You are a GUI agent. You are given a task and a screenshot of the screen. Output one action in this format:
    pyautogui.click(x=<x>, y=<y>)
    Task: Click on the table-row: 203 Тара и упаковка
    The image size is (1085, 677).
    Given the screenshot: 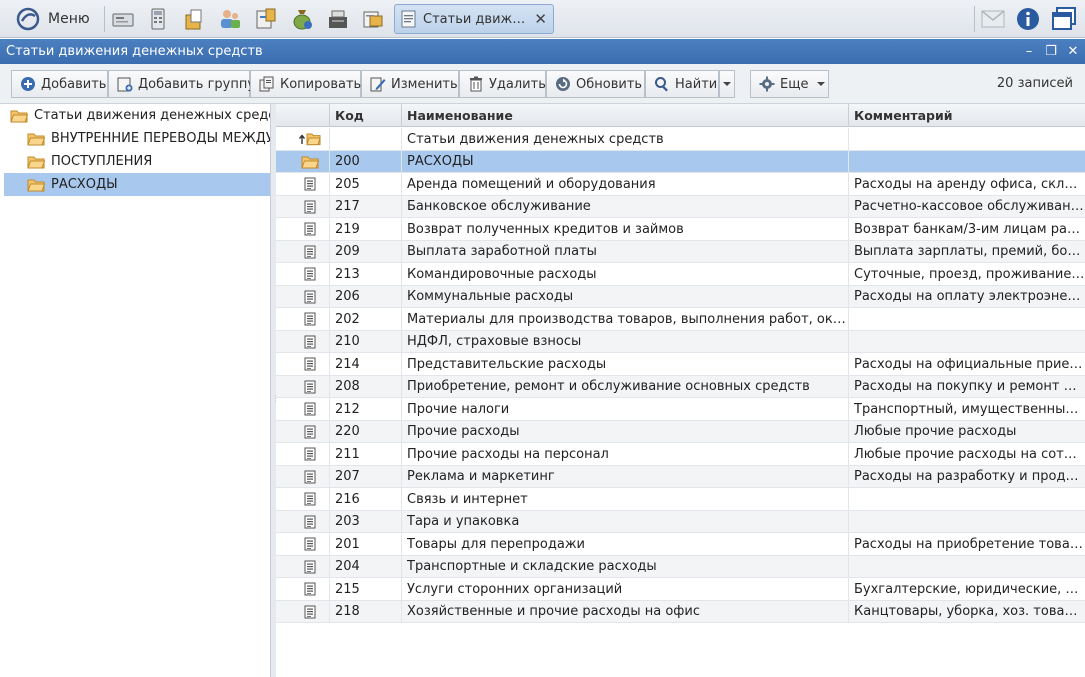 What is the action you would take?
    pyautogui.click(x=680, y=521)
    